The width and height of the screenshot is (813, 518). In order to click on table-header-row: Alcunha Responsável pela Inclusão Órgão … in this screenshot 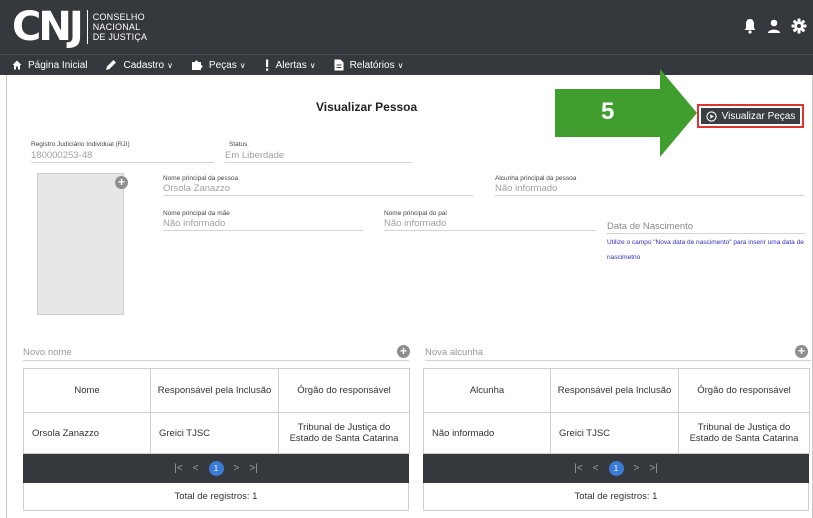, I will do `click(616, 390)`.